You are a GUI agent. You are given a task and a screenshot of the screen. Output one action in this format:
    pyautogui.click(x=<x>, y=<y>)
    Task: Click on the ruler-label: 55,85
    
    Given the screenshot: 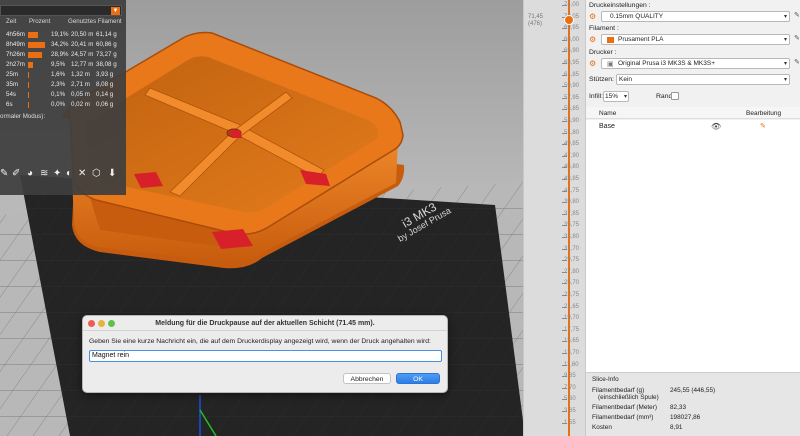 What is the action you would take?
    pyautogui.click(x=572, y=109)
    